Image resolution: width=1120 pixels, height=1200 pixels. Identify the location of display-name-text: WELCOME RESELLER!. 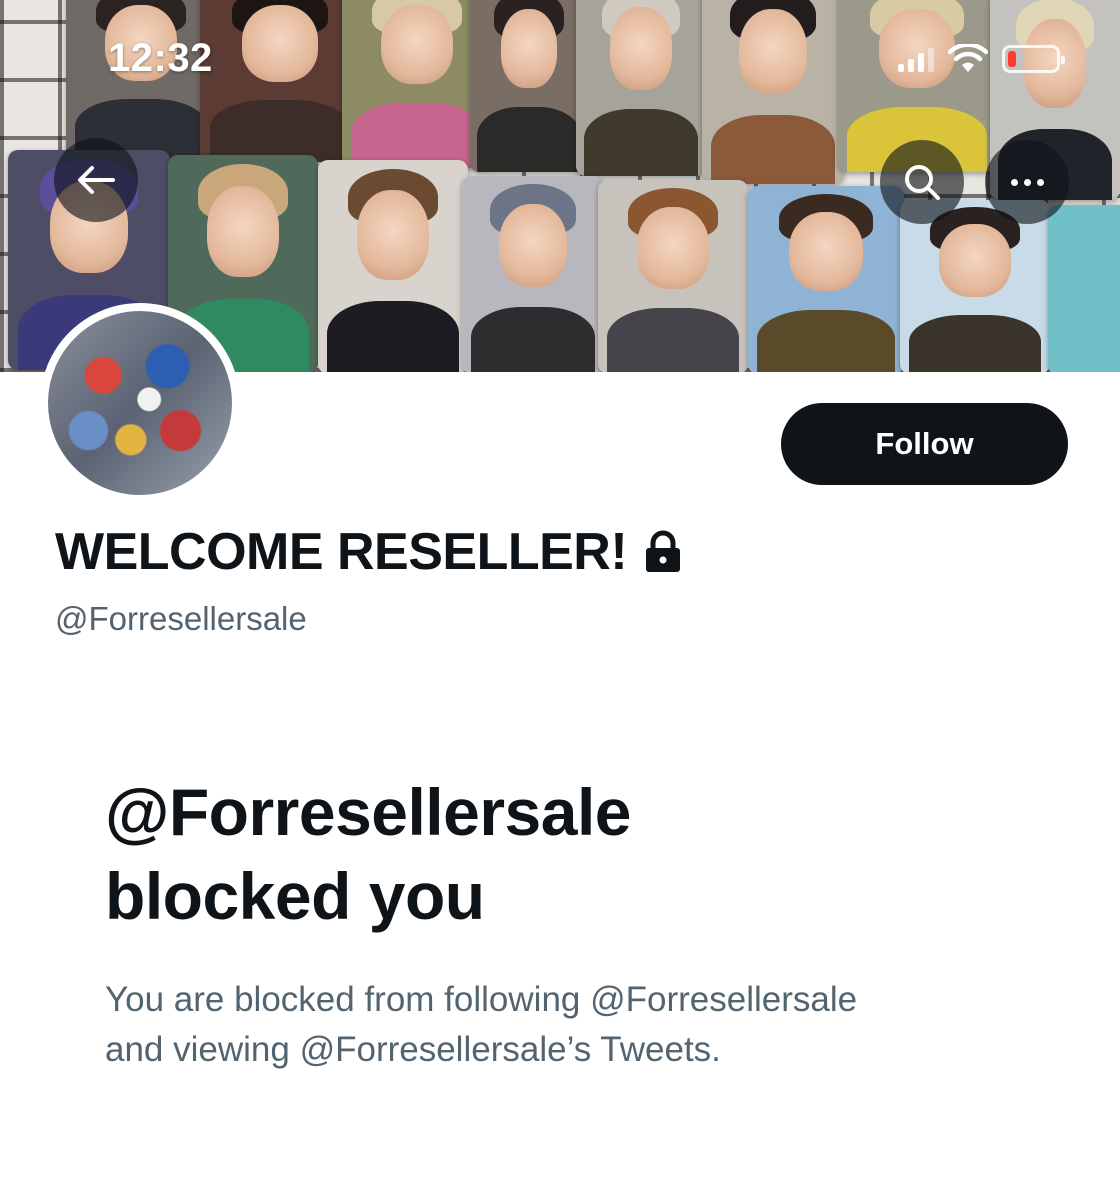
(341, 552).